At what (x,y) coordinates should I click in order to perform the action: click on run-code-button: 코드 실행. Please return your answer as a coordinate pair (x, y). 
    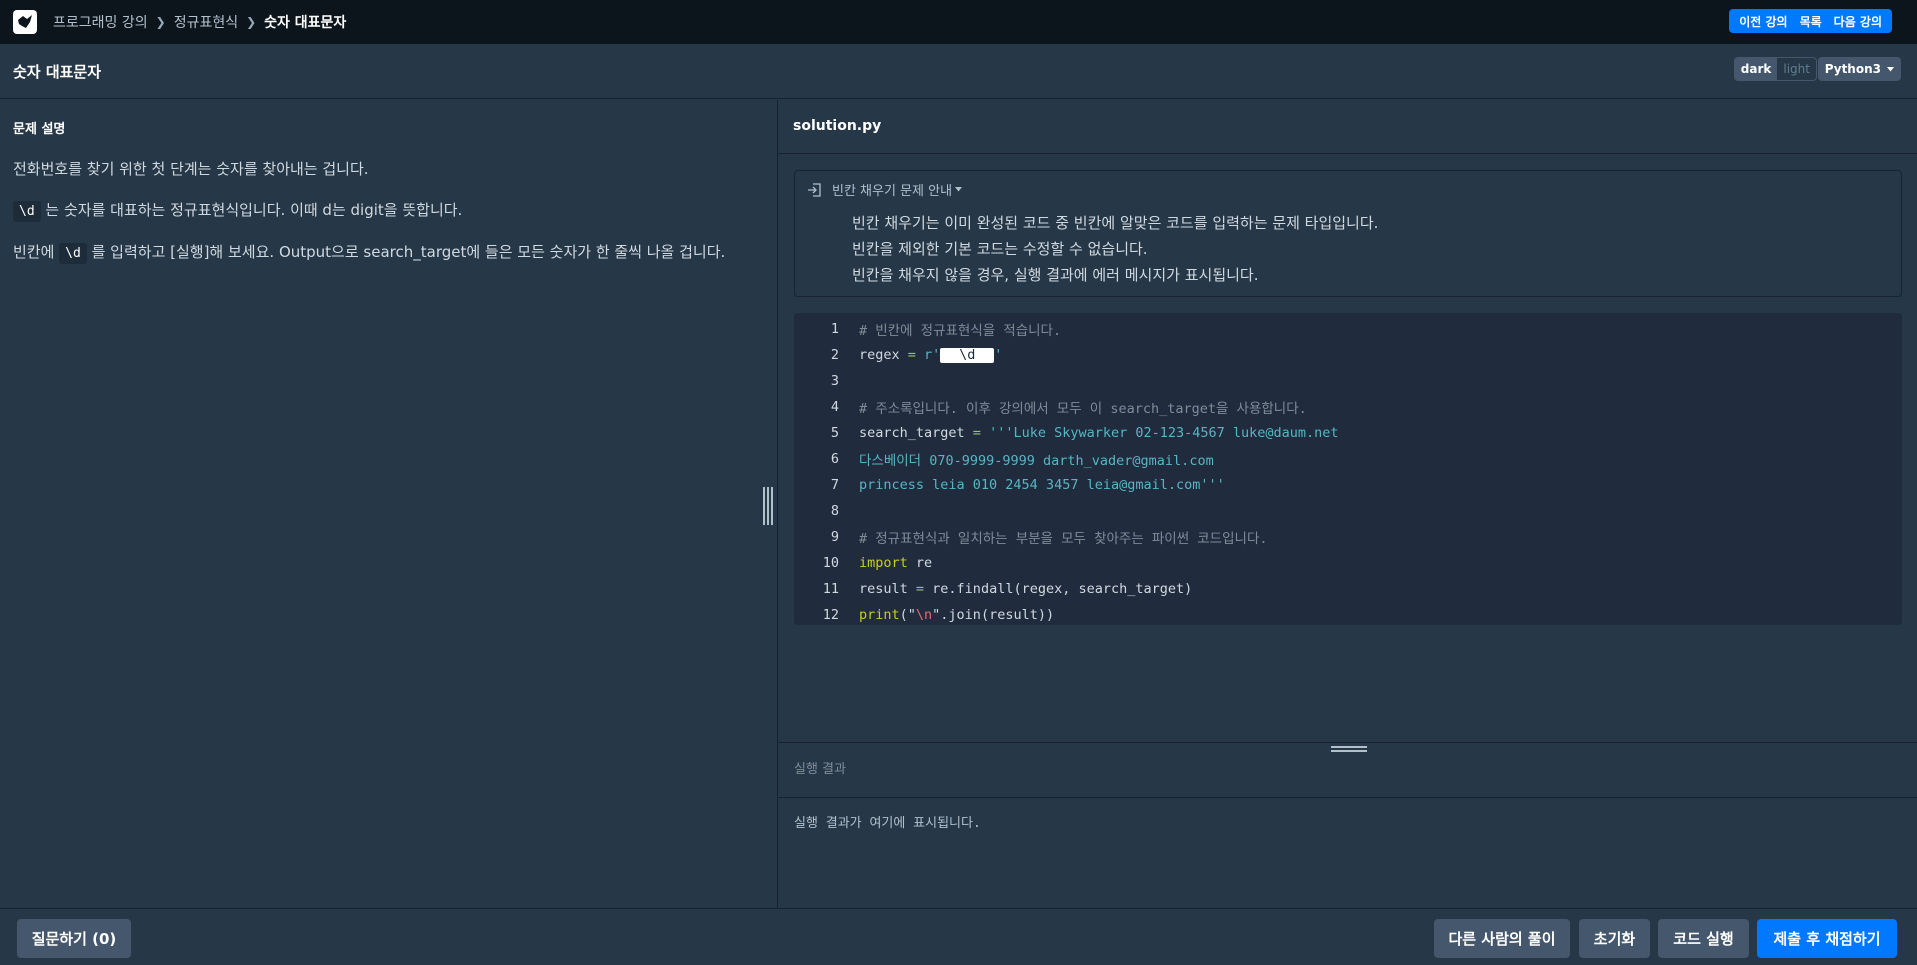
    Looking at the image, I should click on (1703, 938).